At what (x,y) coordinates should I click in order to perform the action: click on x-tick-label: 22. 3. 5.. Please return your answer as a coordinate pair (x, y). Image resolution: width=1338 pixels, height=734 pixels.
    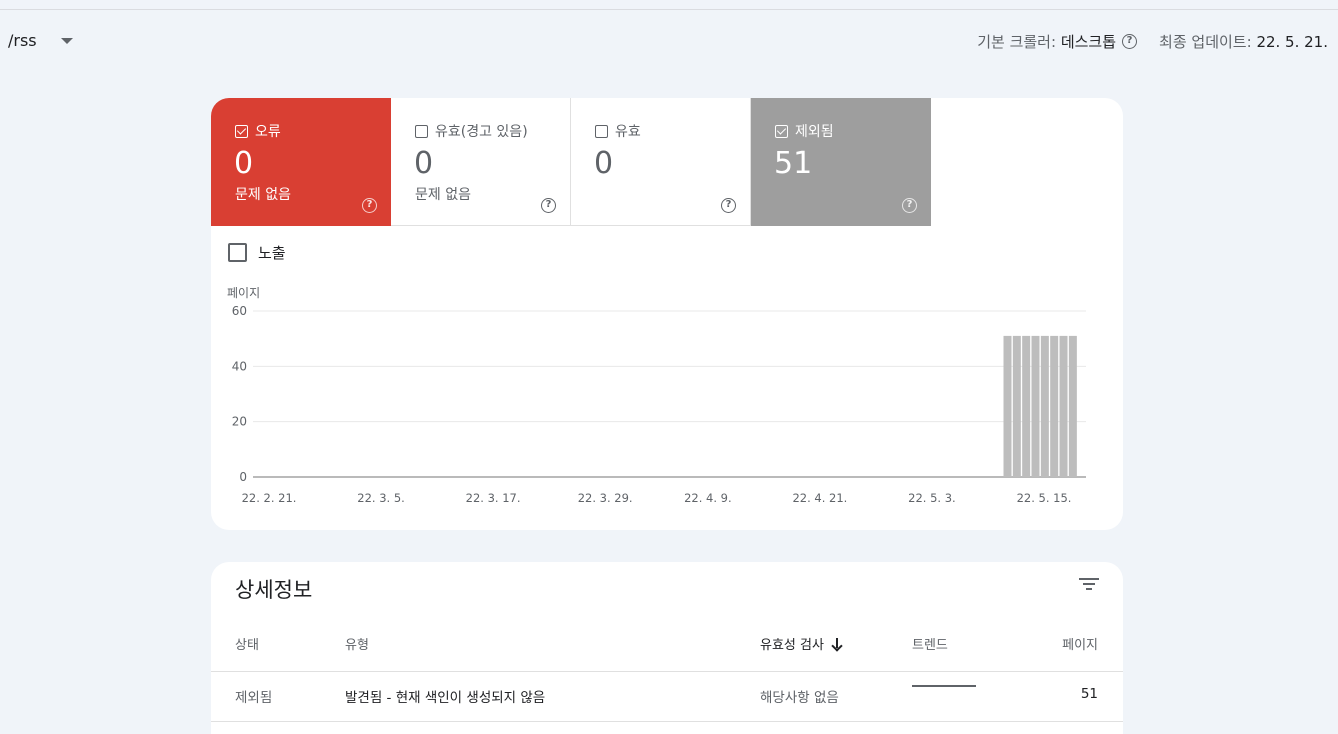
    Looking at the image, I should click on (381, 498).